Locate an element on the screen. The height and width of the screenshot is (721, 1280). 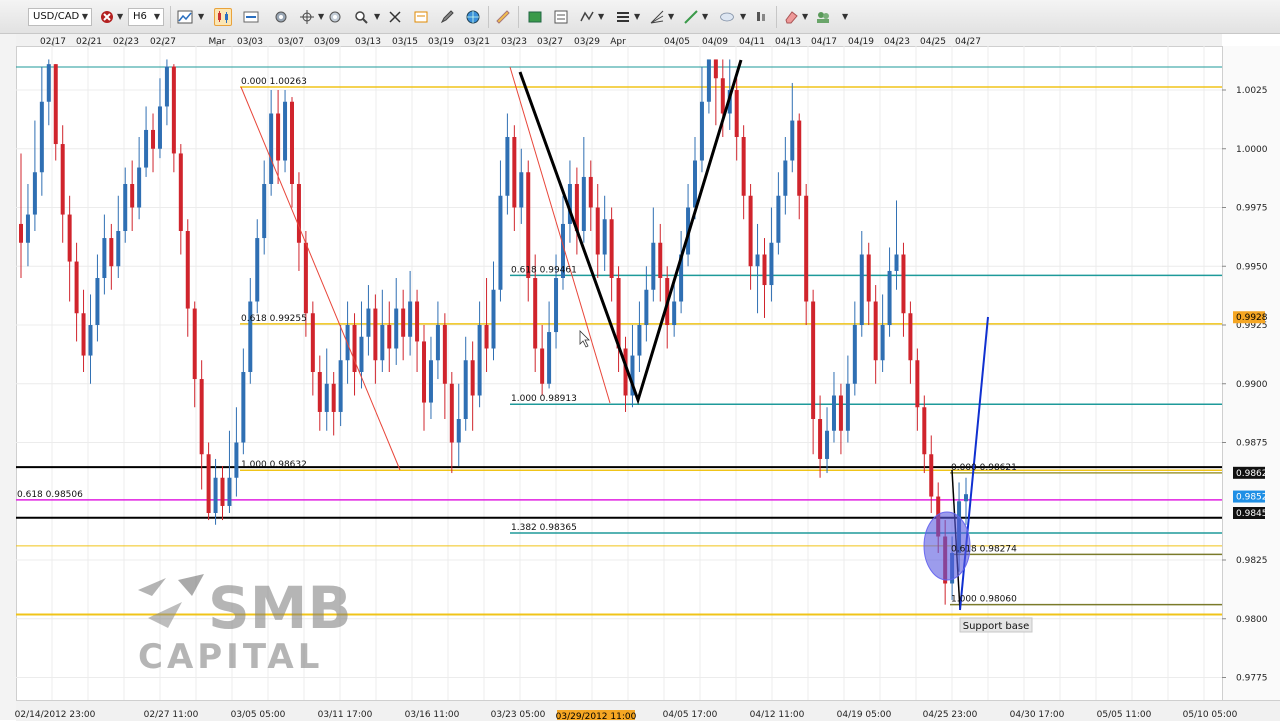
black-zigzag-line is located at coordinates (630, 232).